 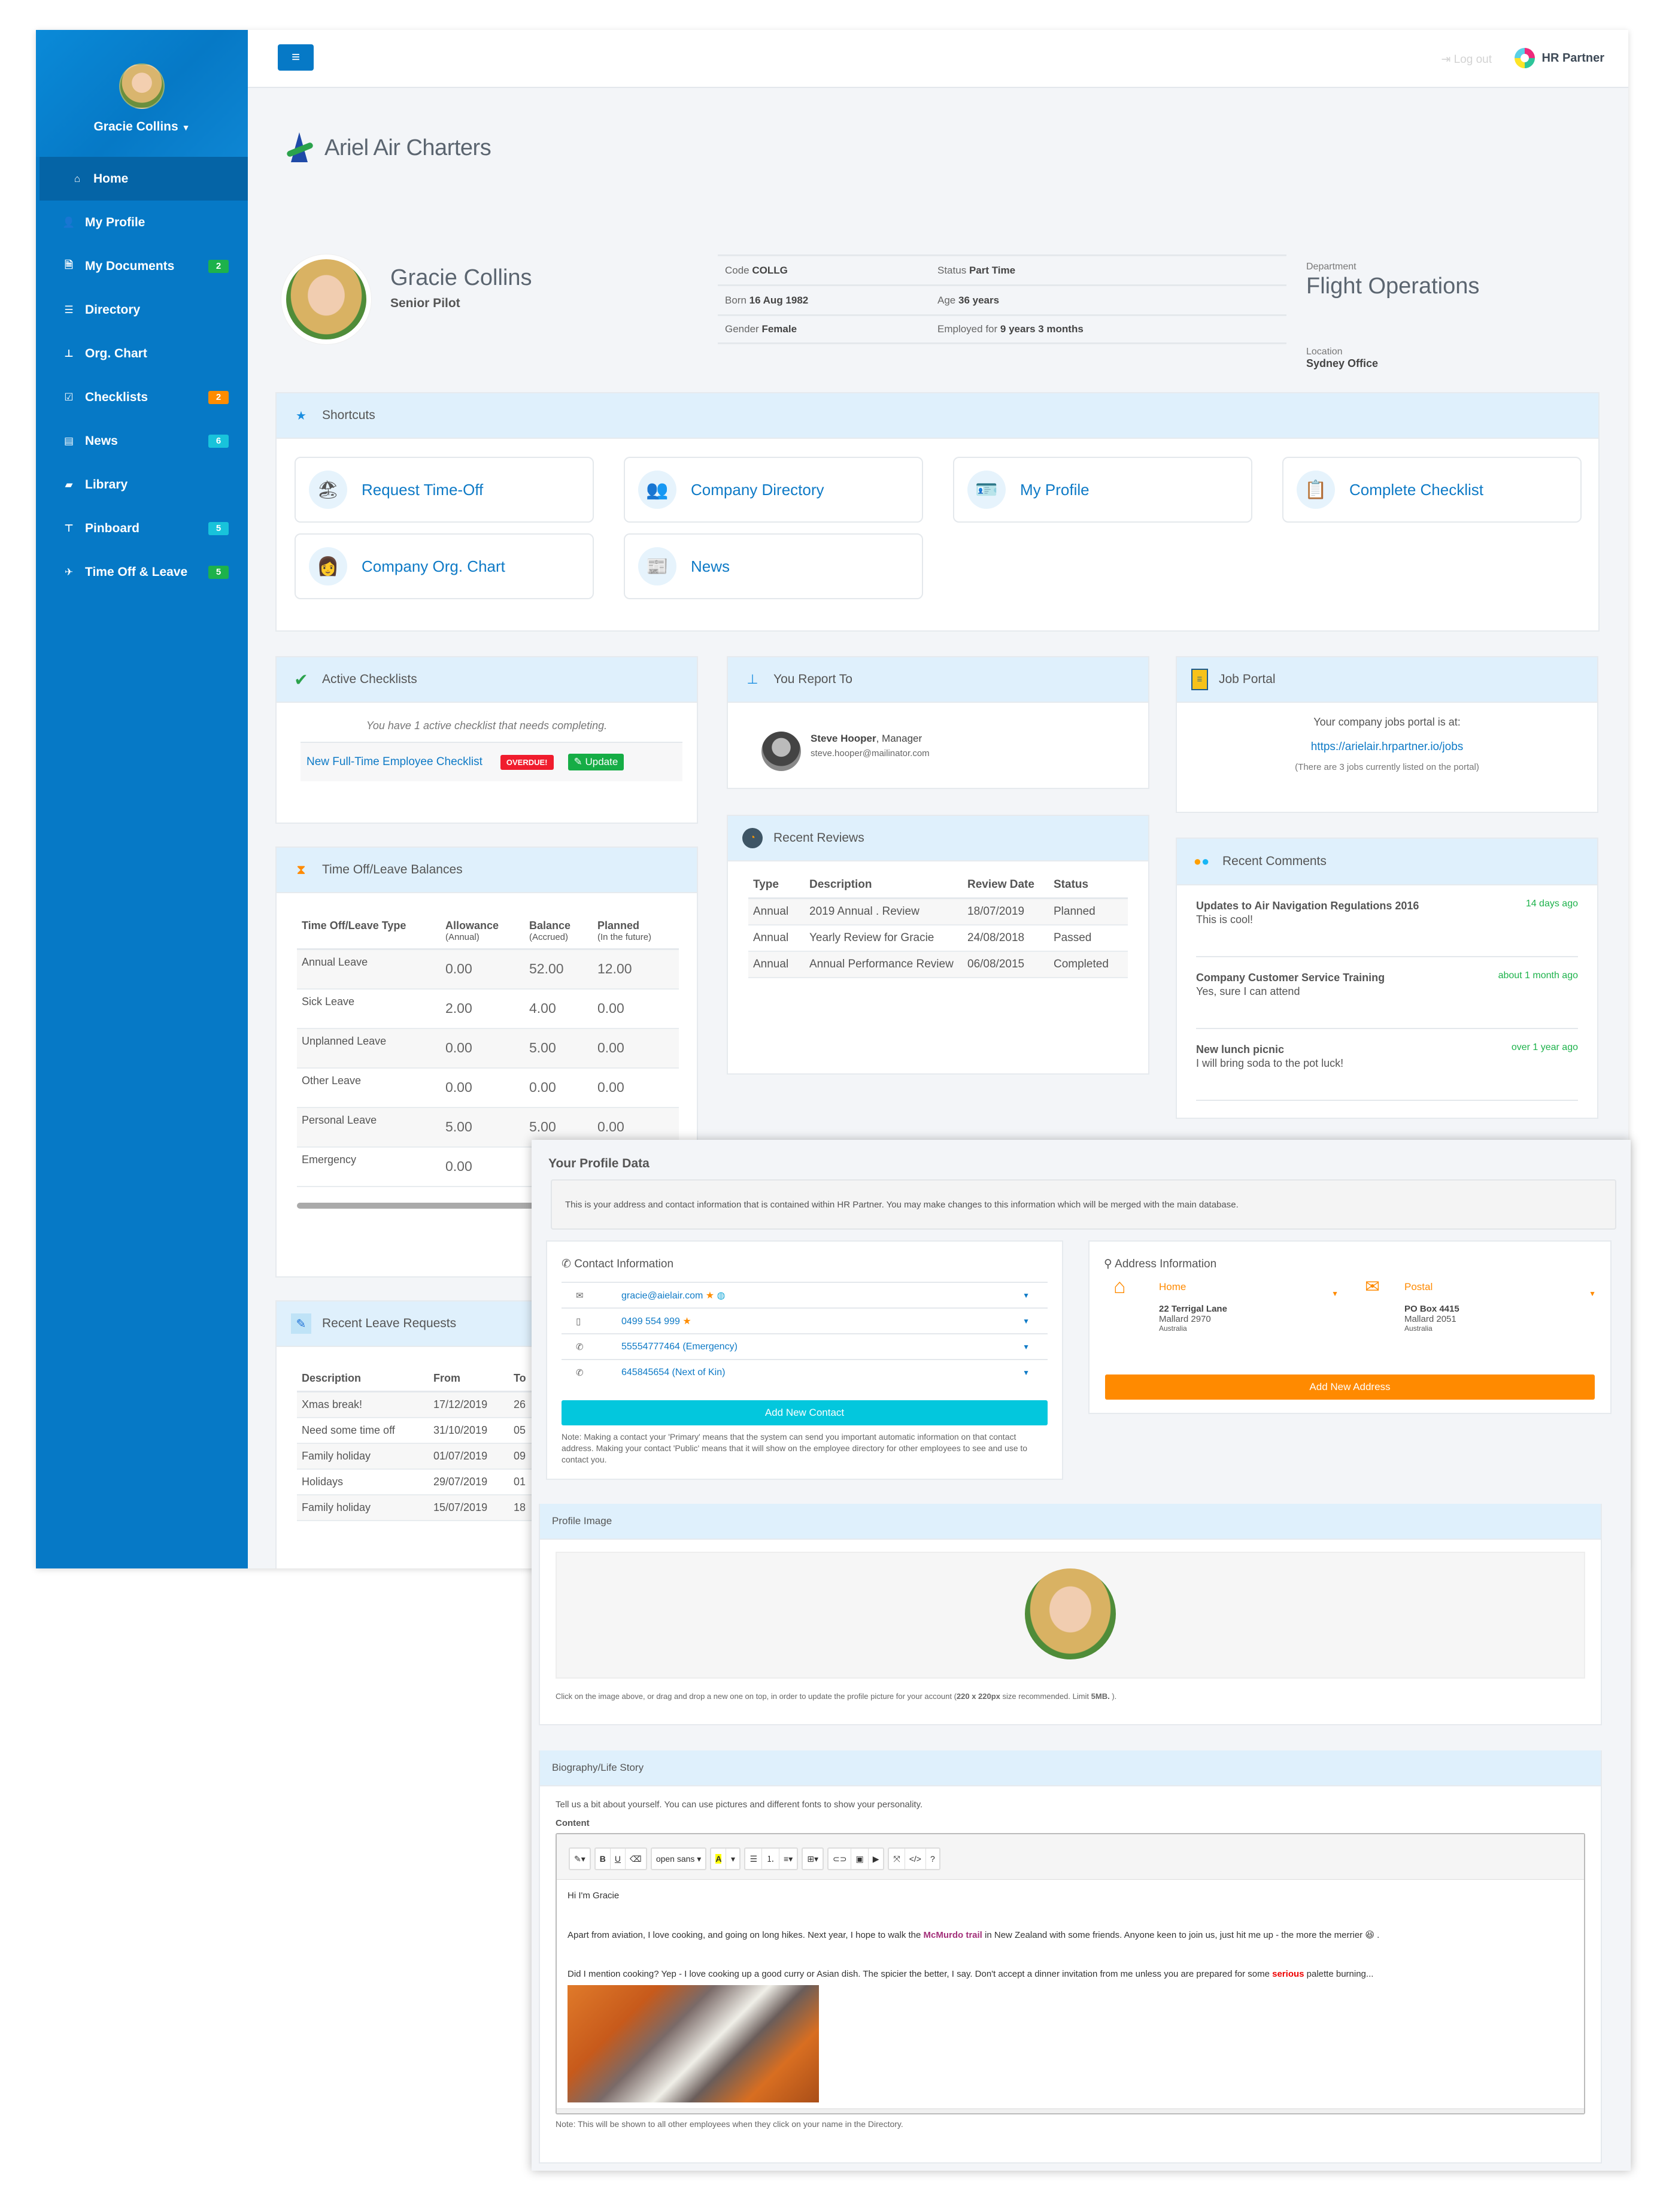 I want to click on employee-code: Code COLLG, so click(x=756, y=270).